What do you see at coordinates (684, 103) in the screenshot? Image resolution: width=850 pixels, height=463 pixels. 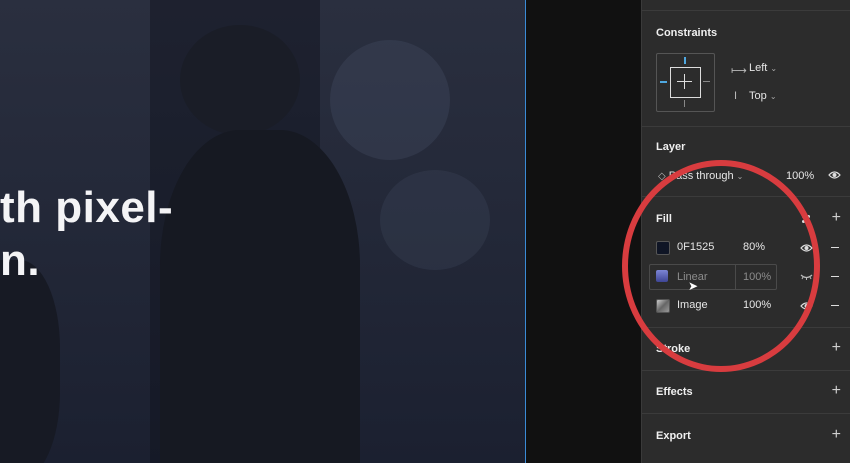 I see `constraint-bottom` at bounding box center [684, 103].